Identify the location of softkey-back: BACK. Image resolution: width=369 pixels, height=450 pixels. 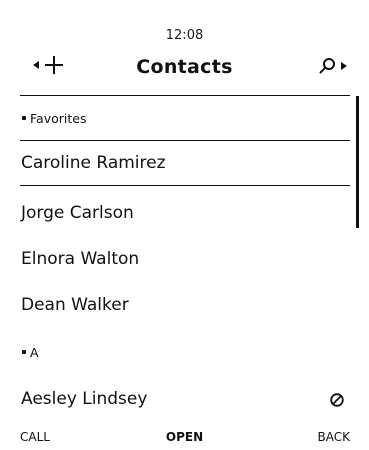
(334, 437).